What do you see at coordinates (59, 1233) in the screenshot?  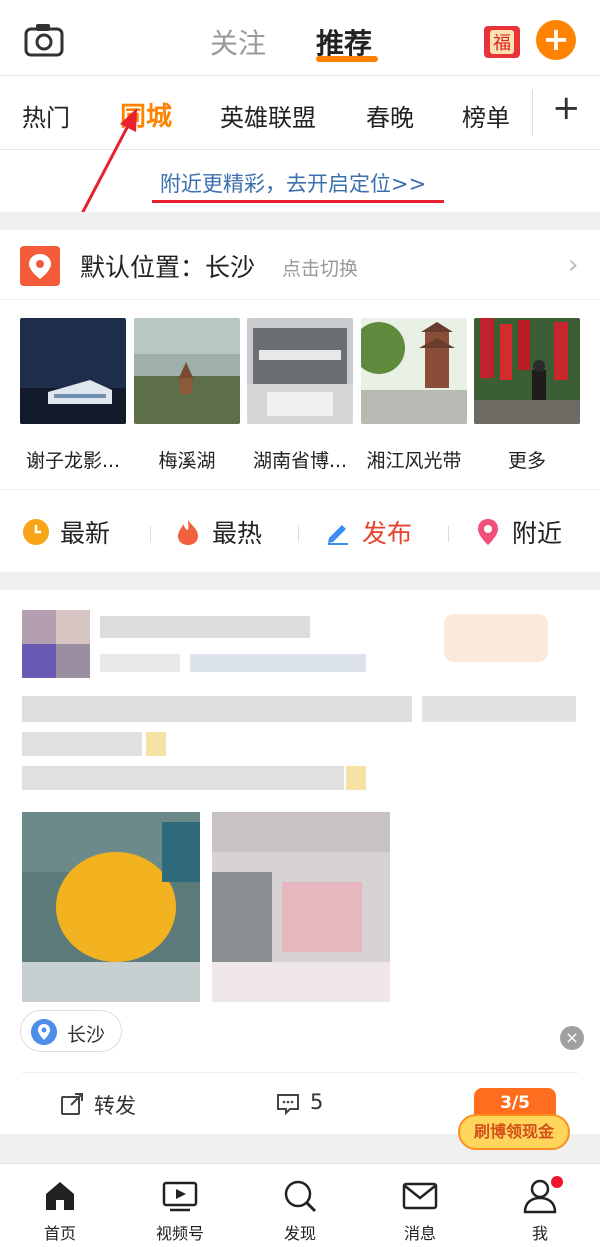 I see `nav-label: 首页` at bounding box center [59, 1233].